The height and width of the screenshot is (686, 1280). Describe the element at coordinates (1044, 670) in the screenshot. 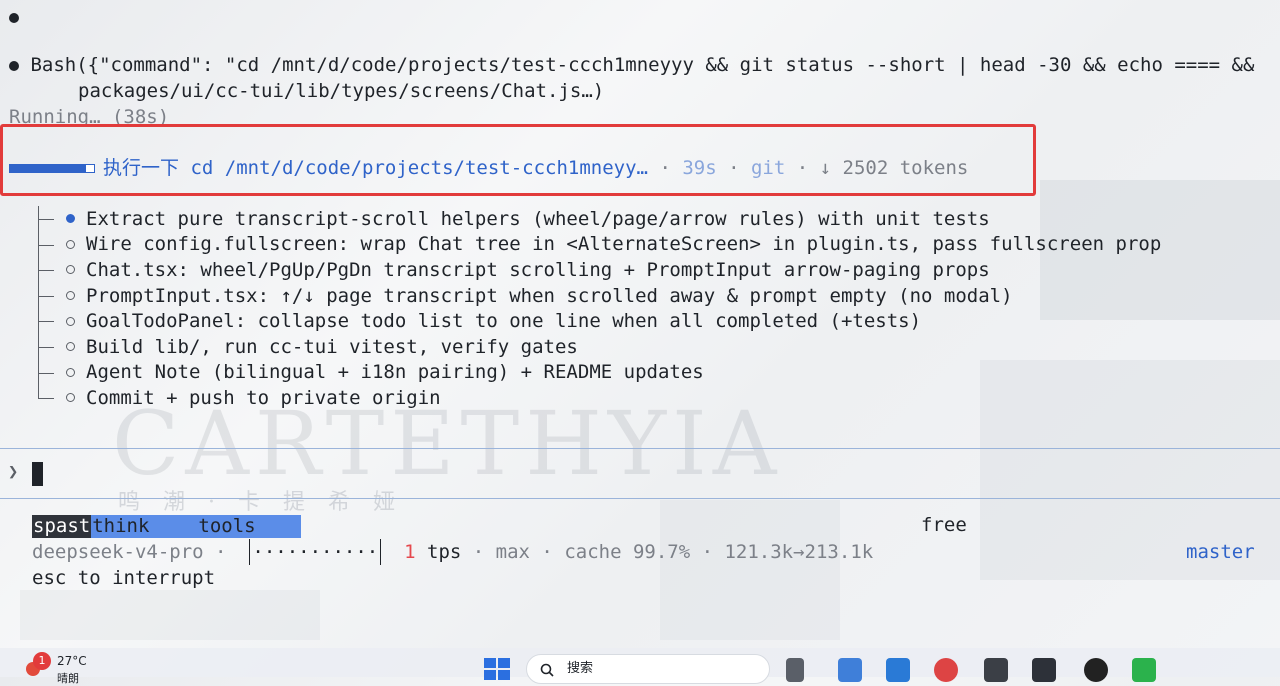

I see `terminal-icon` at that location.